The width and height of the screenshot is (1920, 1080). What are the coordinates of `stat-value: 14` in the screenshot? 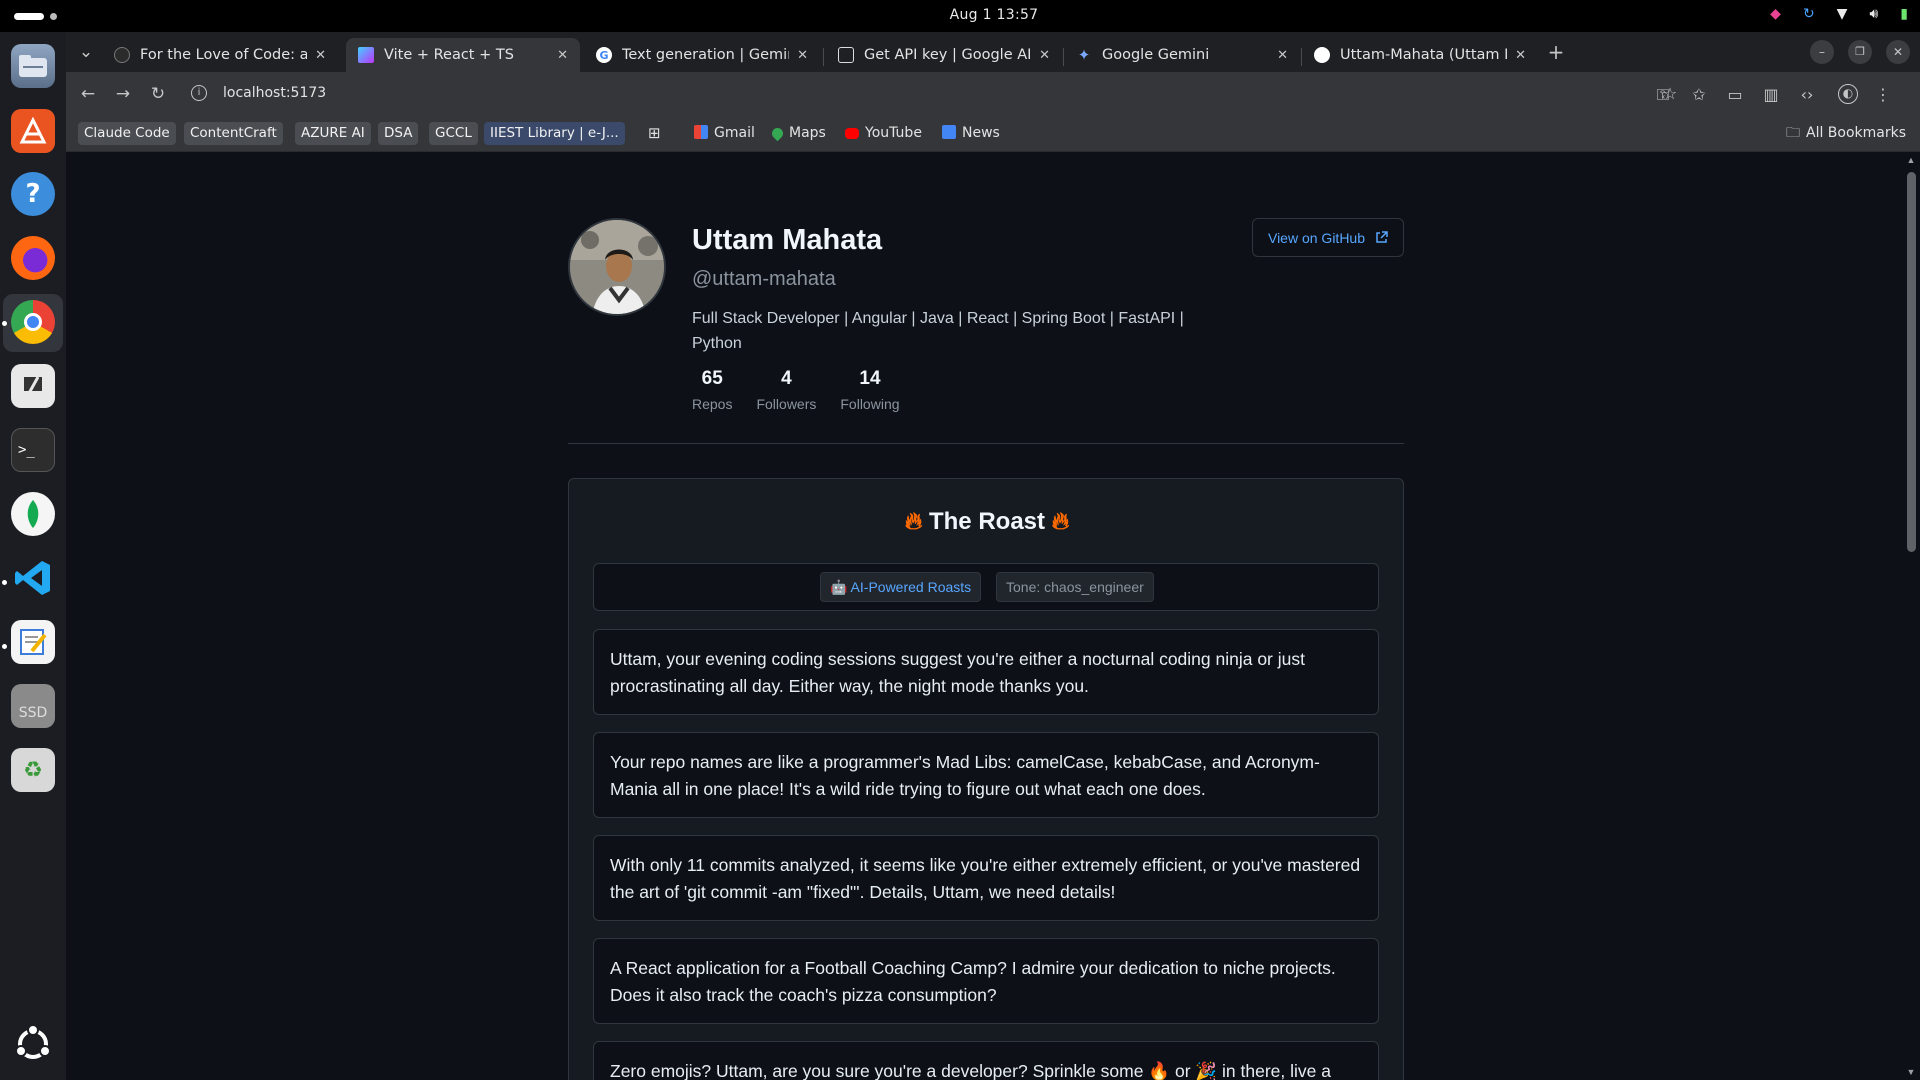 It's located at (870, 378).